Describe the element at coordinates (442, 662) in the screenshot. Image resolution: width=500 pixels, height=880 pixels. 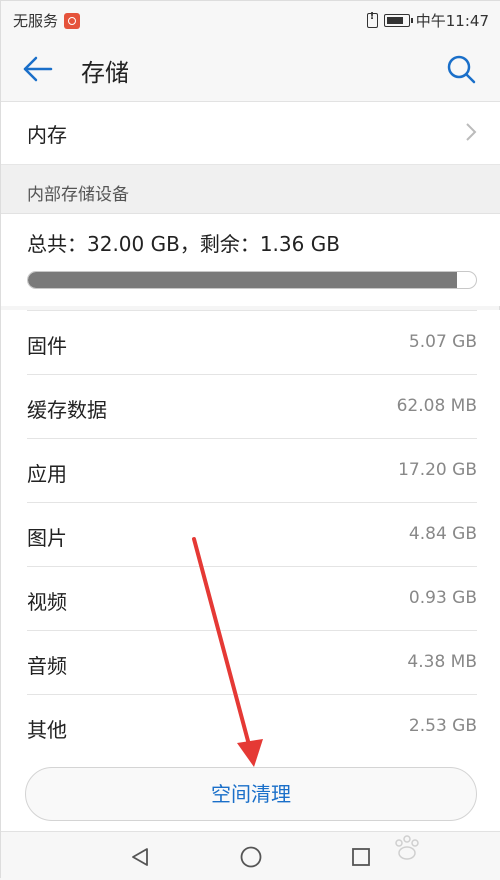
I see `item-size: 4.38 MB` at that location.